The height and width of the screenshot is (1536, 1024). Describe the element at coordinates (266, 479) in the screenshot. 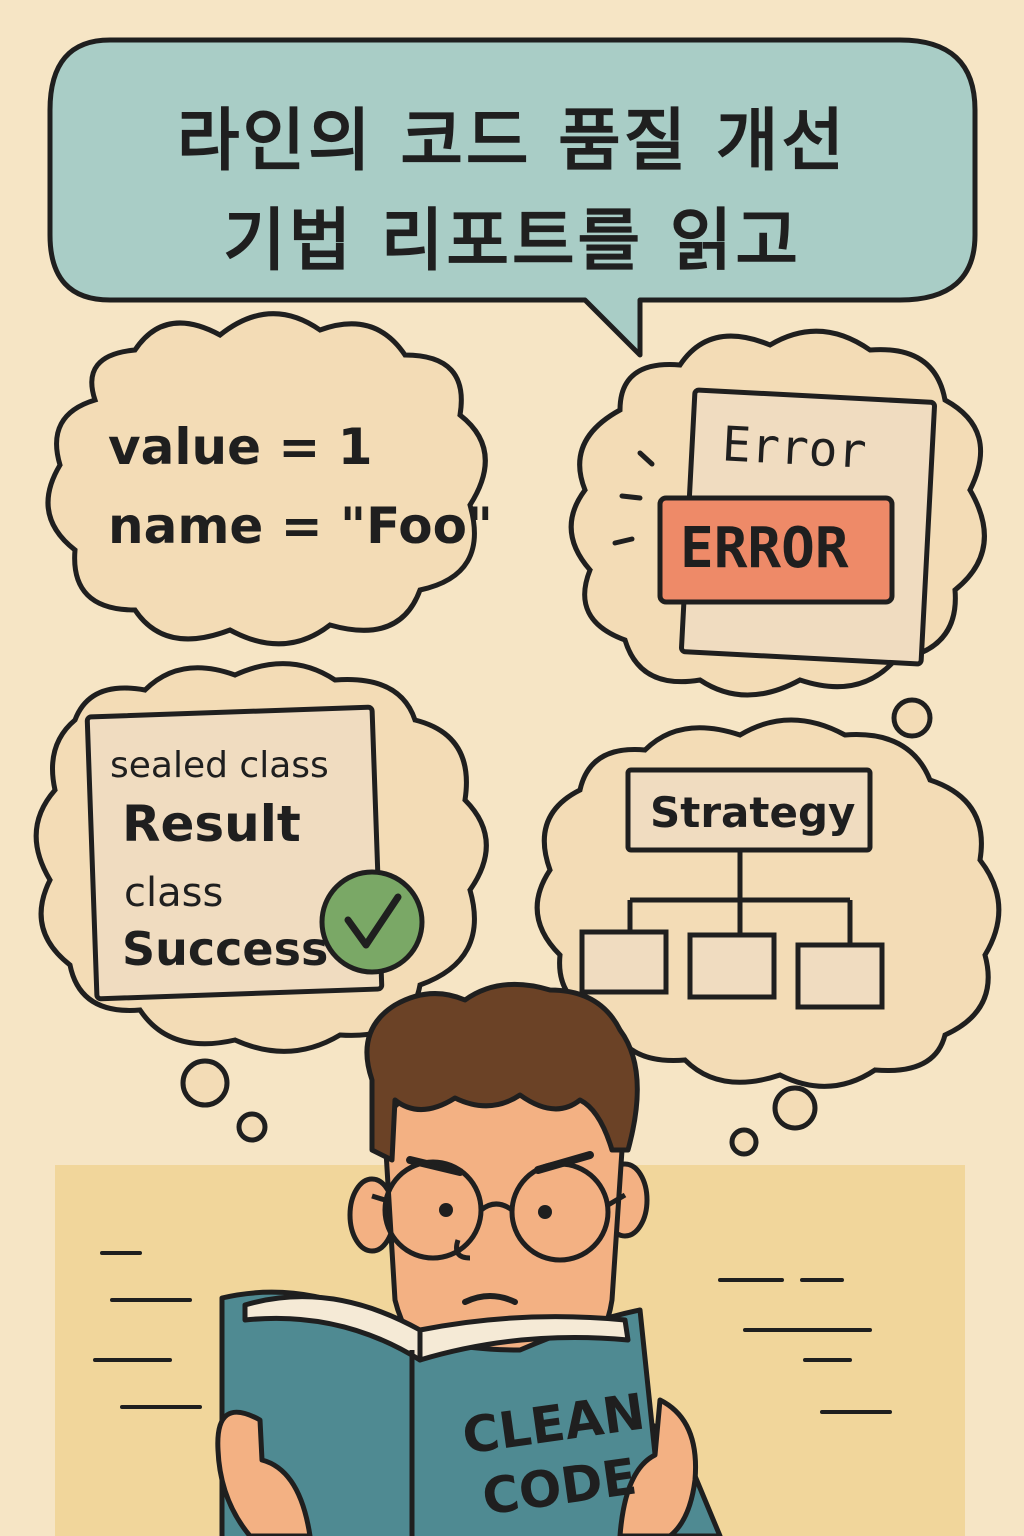

I see `thought-bubble-code` at that location.